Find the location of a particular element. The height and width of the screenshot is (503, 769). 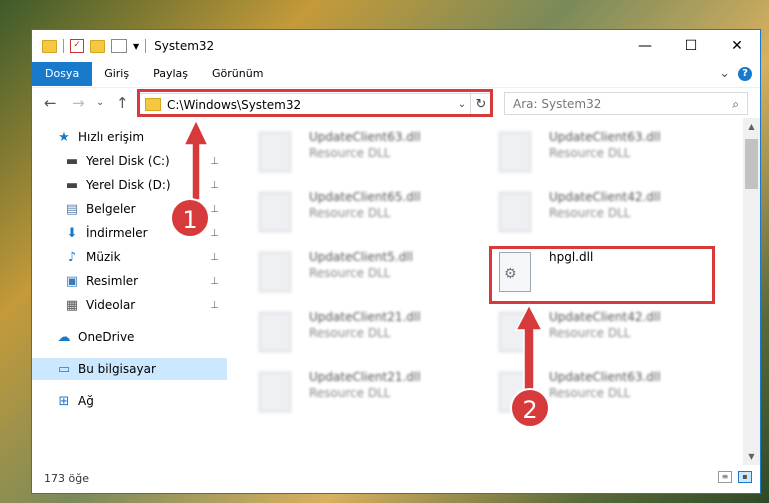

maximize-button: ☐ is located at coordinates (691, 46).